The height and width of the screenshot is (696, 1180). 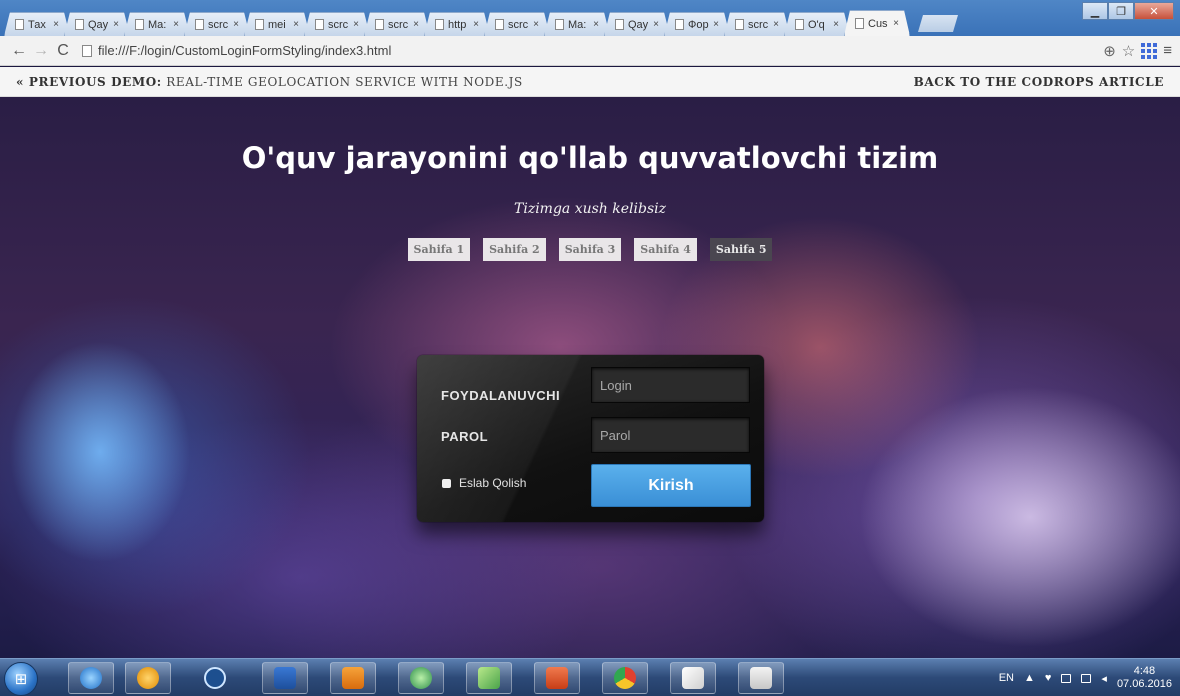 I want to click on browser-tab: http ×, so click(x=457, y=24).